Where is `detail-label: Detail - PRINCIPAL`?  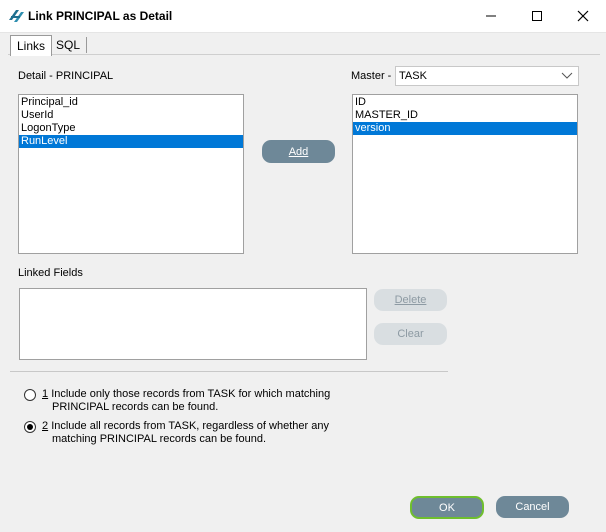 detail-label: Detail - PRINCIPAL is located at coordinates (66, 76).